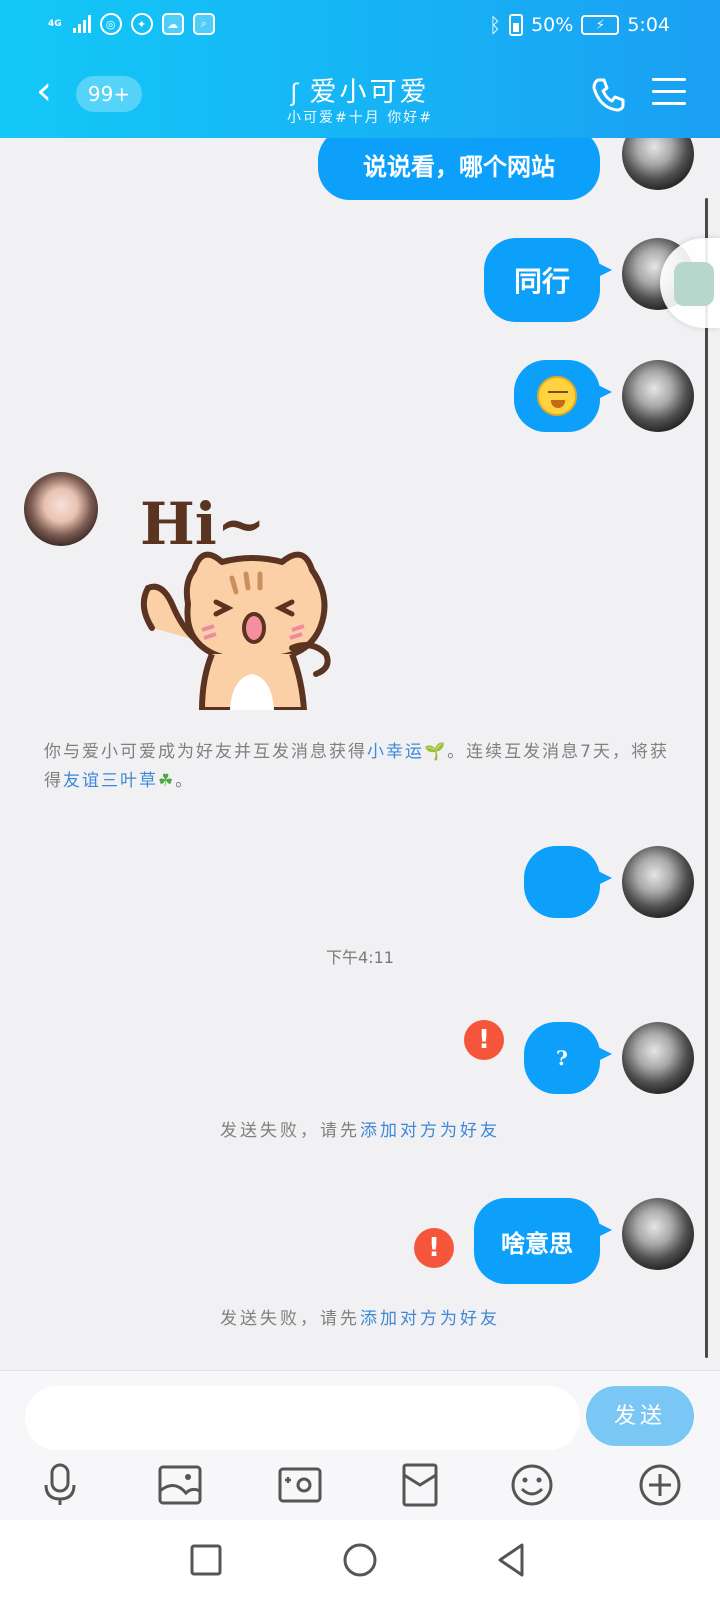  Describe the element at coordinates (205, 752) in the screenshot. I see `notice-text: 你与爱小可爱成为好友并互发消息获得` at that location.